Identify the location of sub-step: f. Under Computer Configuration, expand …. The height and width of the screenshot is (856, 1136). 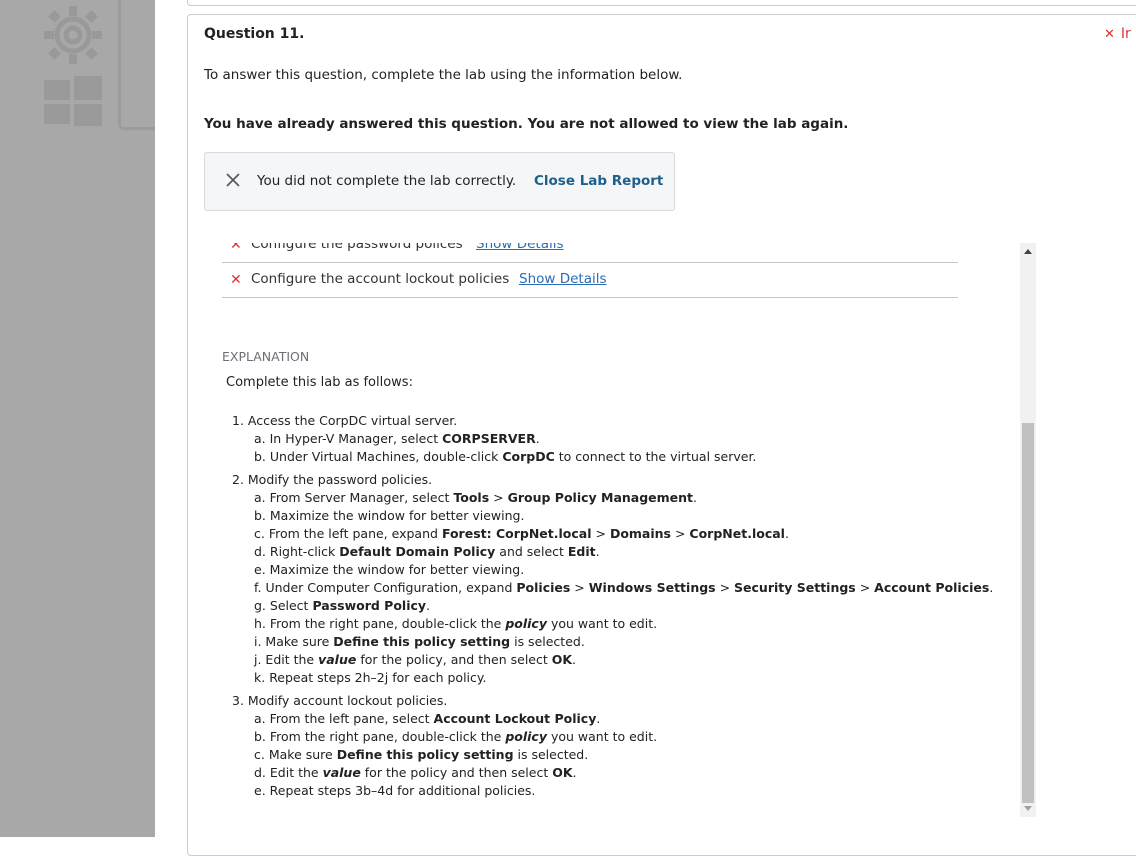
(612, 588).